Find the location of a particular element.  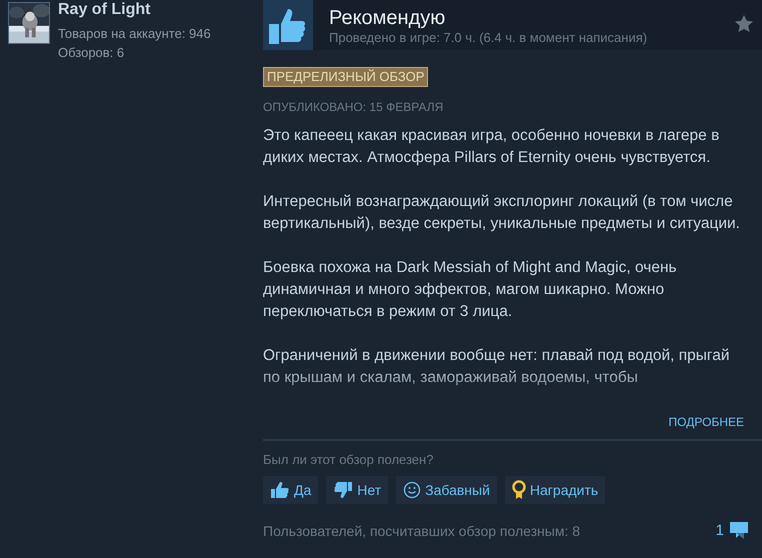

comment-count: 1 is located at coordinates (720, 531).